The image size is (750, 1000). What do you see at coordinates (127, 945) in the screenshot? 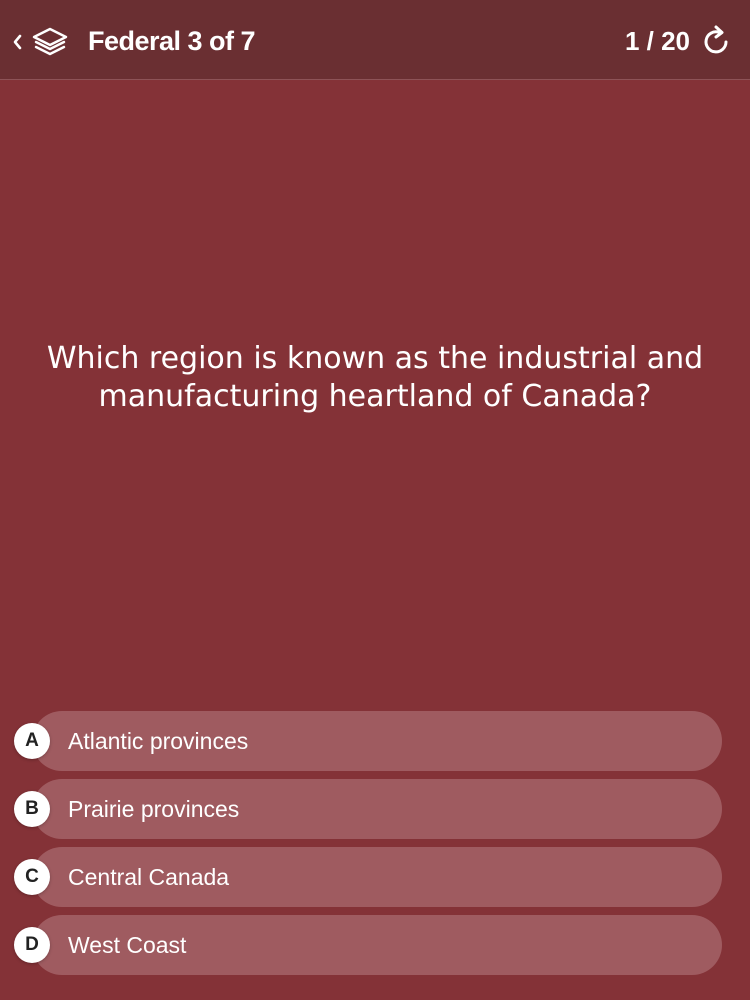
I see `answer-label: West Coast` at bounding box center [127, 945].